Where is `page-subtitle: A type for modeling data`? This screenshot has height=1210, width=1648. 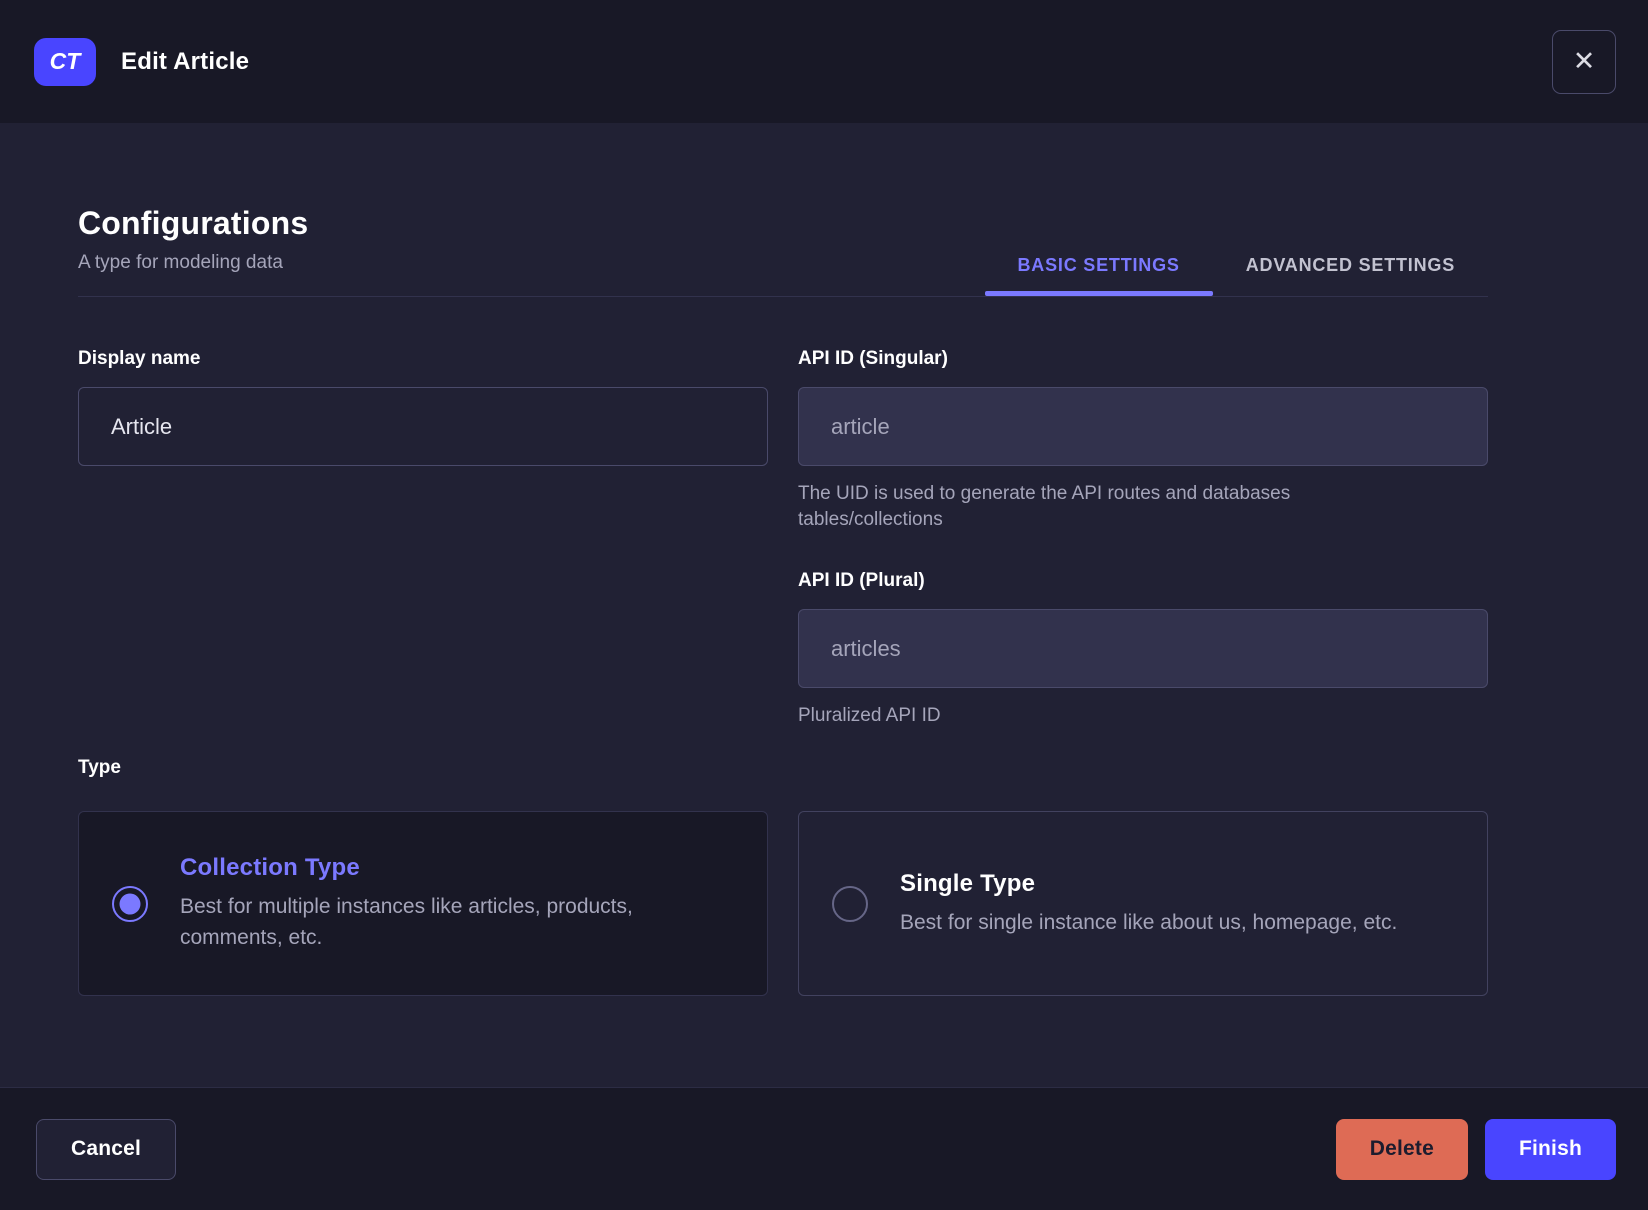 page-subtitle: A type for modeling data is located at coordinates (180, 262).